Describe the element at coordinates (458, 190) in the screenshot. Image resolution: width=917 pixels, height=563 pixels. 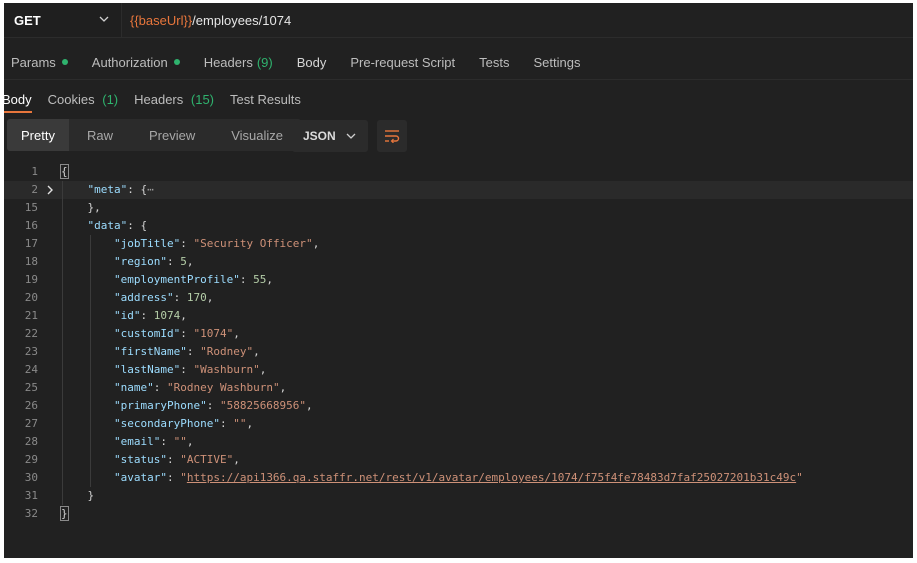
I see `code-line: 2 "meta": {⋯` at that location.